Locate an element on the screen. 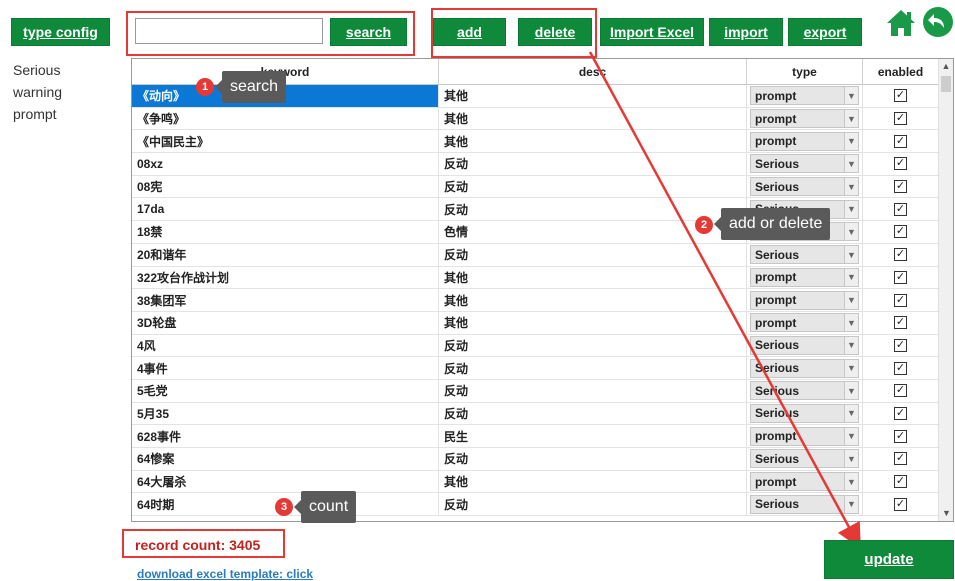 Image resolution: width=955 pixels, height=581 pixels. table-row: 20和谐年 反动 Serious ▼ ✓ is located at coordinates (535, 255).